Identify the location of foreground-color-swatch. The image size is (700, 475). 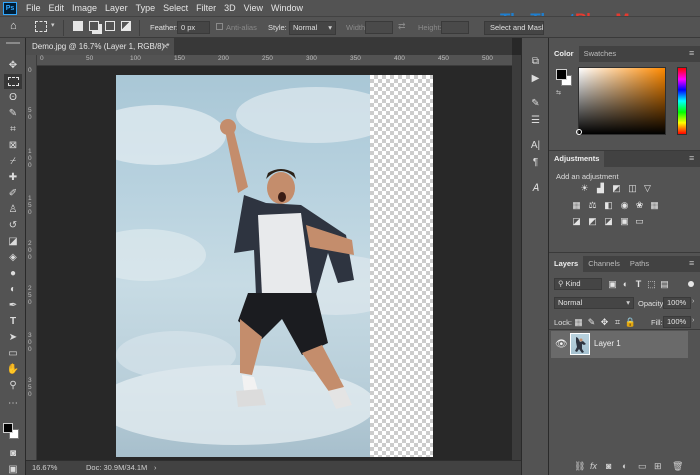
(8, 428).